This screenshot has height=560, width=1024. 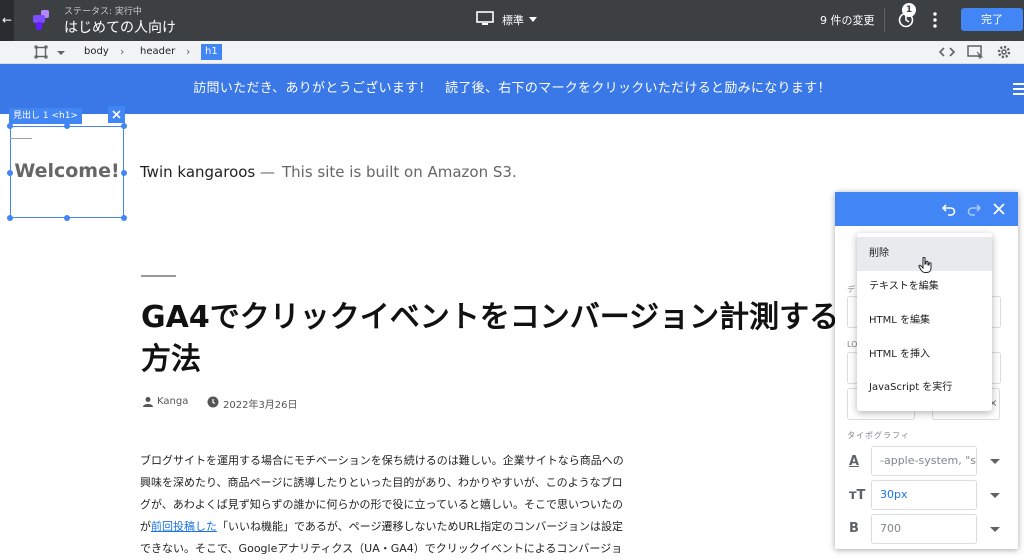 What do you see at coordinates (213, 402) in the screenshot?
I see `clock-icon` at bounding box center [213, 402].